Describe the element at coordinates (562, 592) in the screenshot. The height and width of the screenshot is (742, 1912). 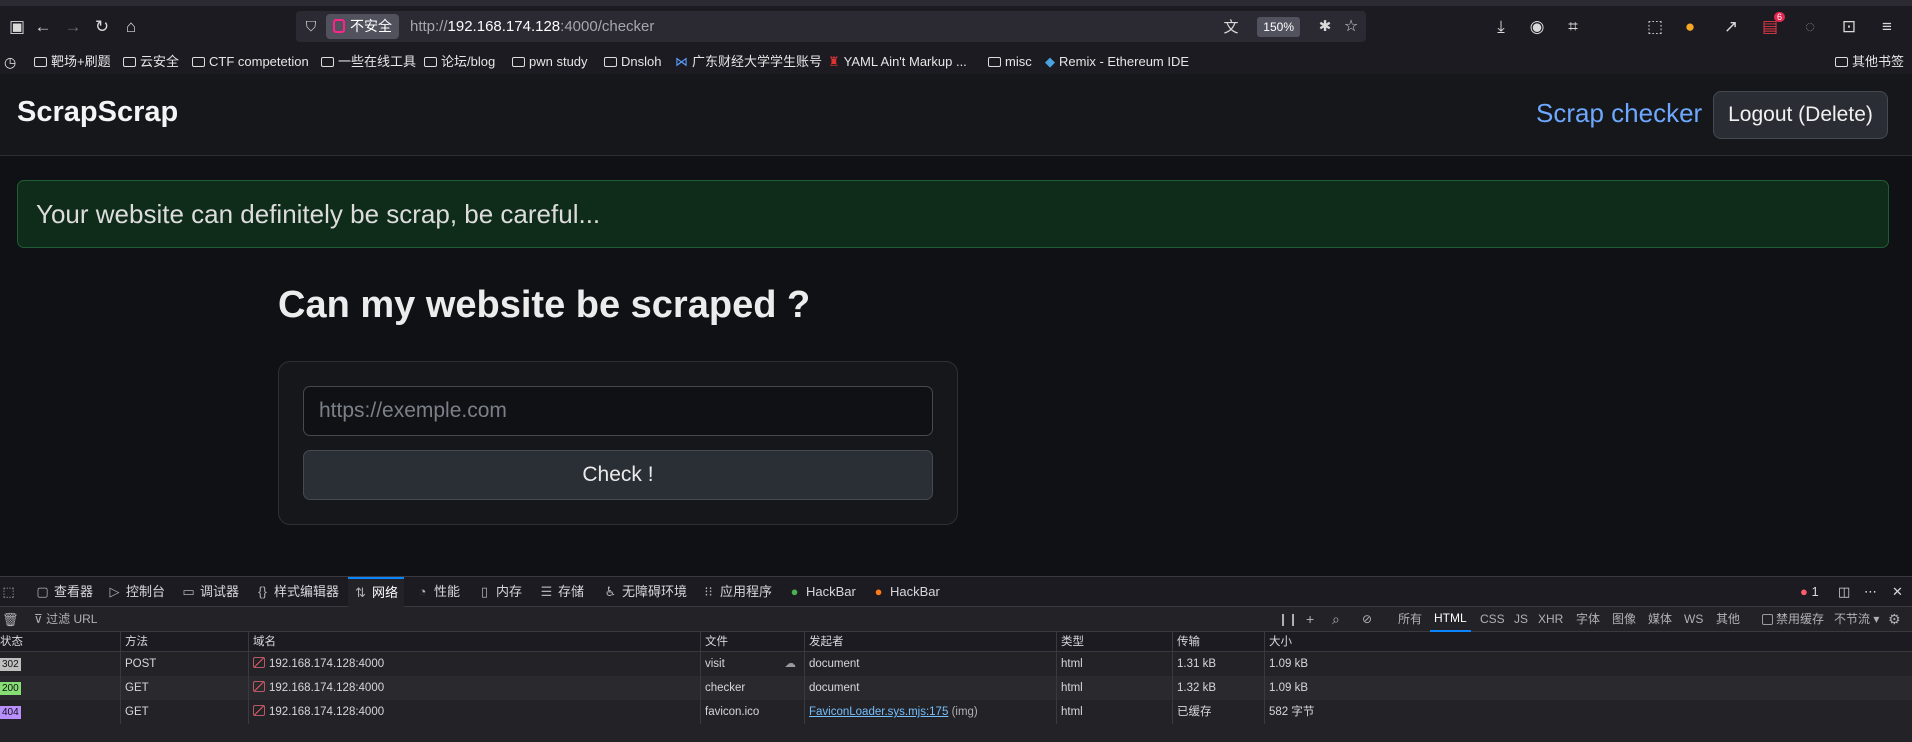
I see `tab-storage: ☰ 存储` at that location.